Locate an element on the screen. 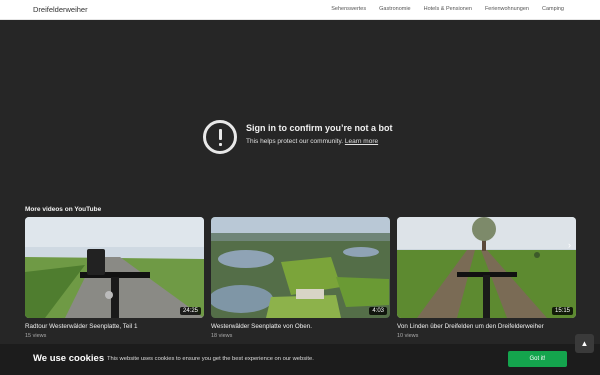  video-duration: 24:25 is located at coordinates (190, 311).